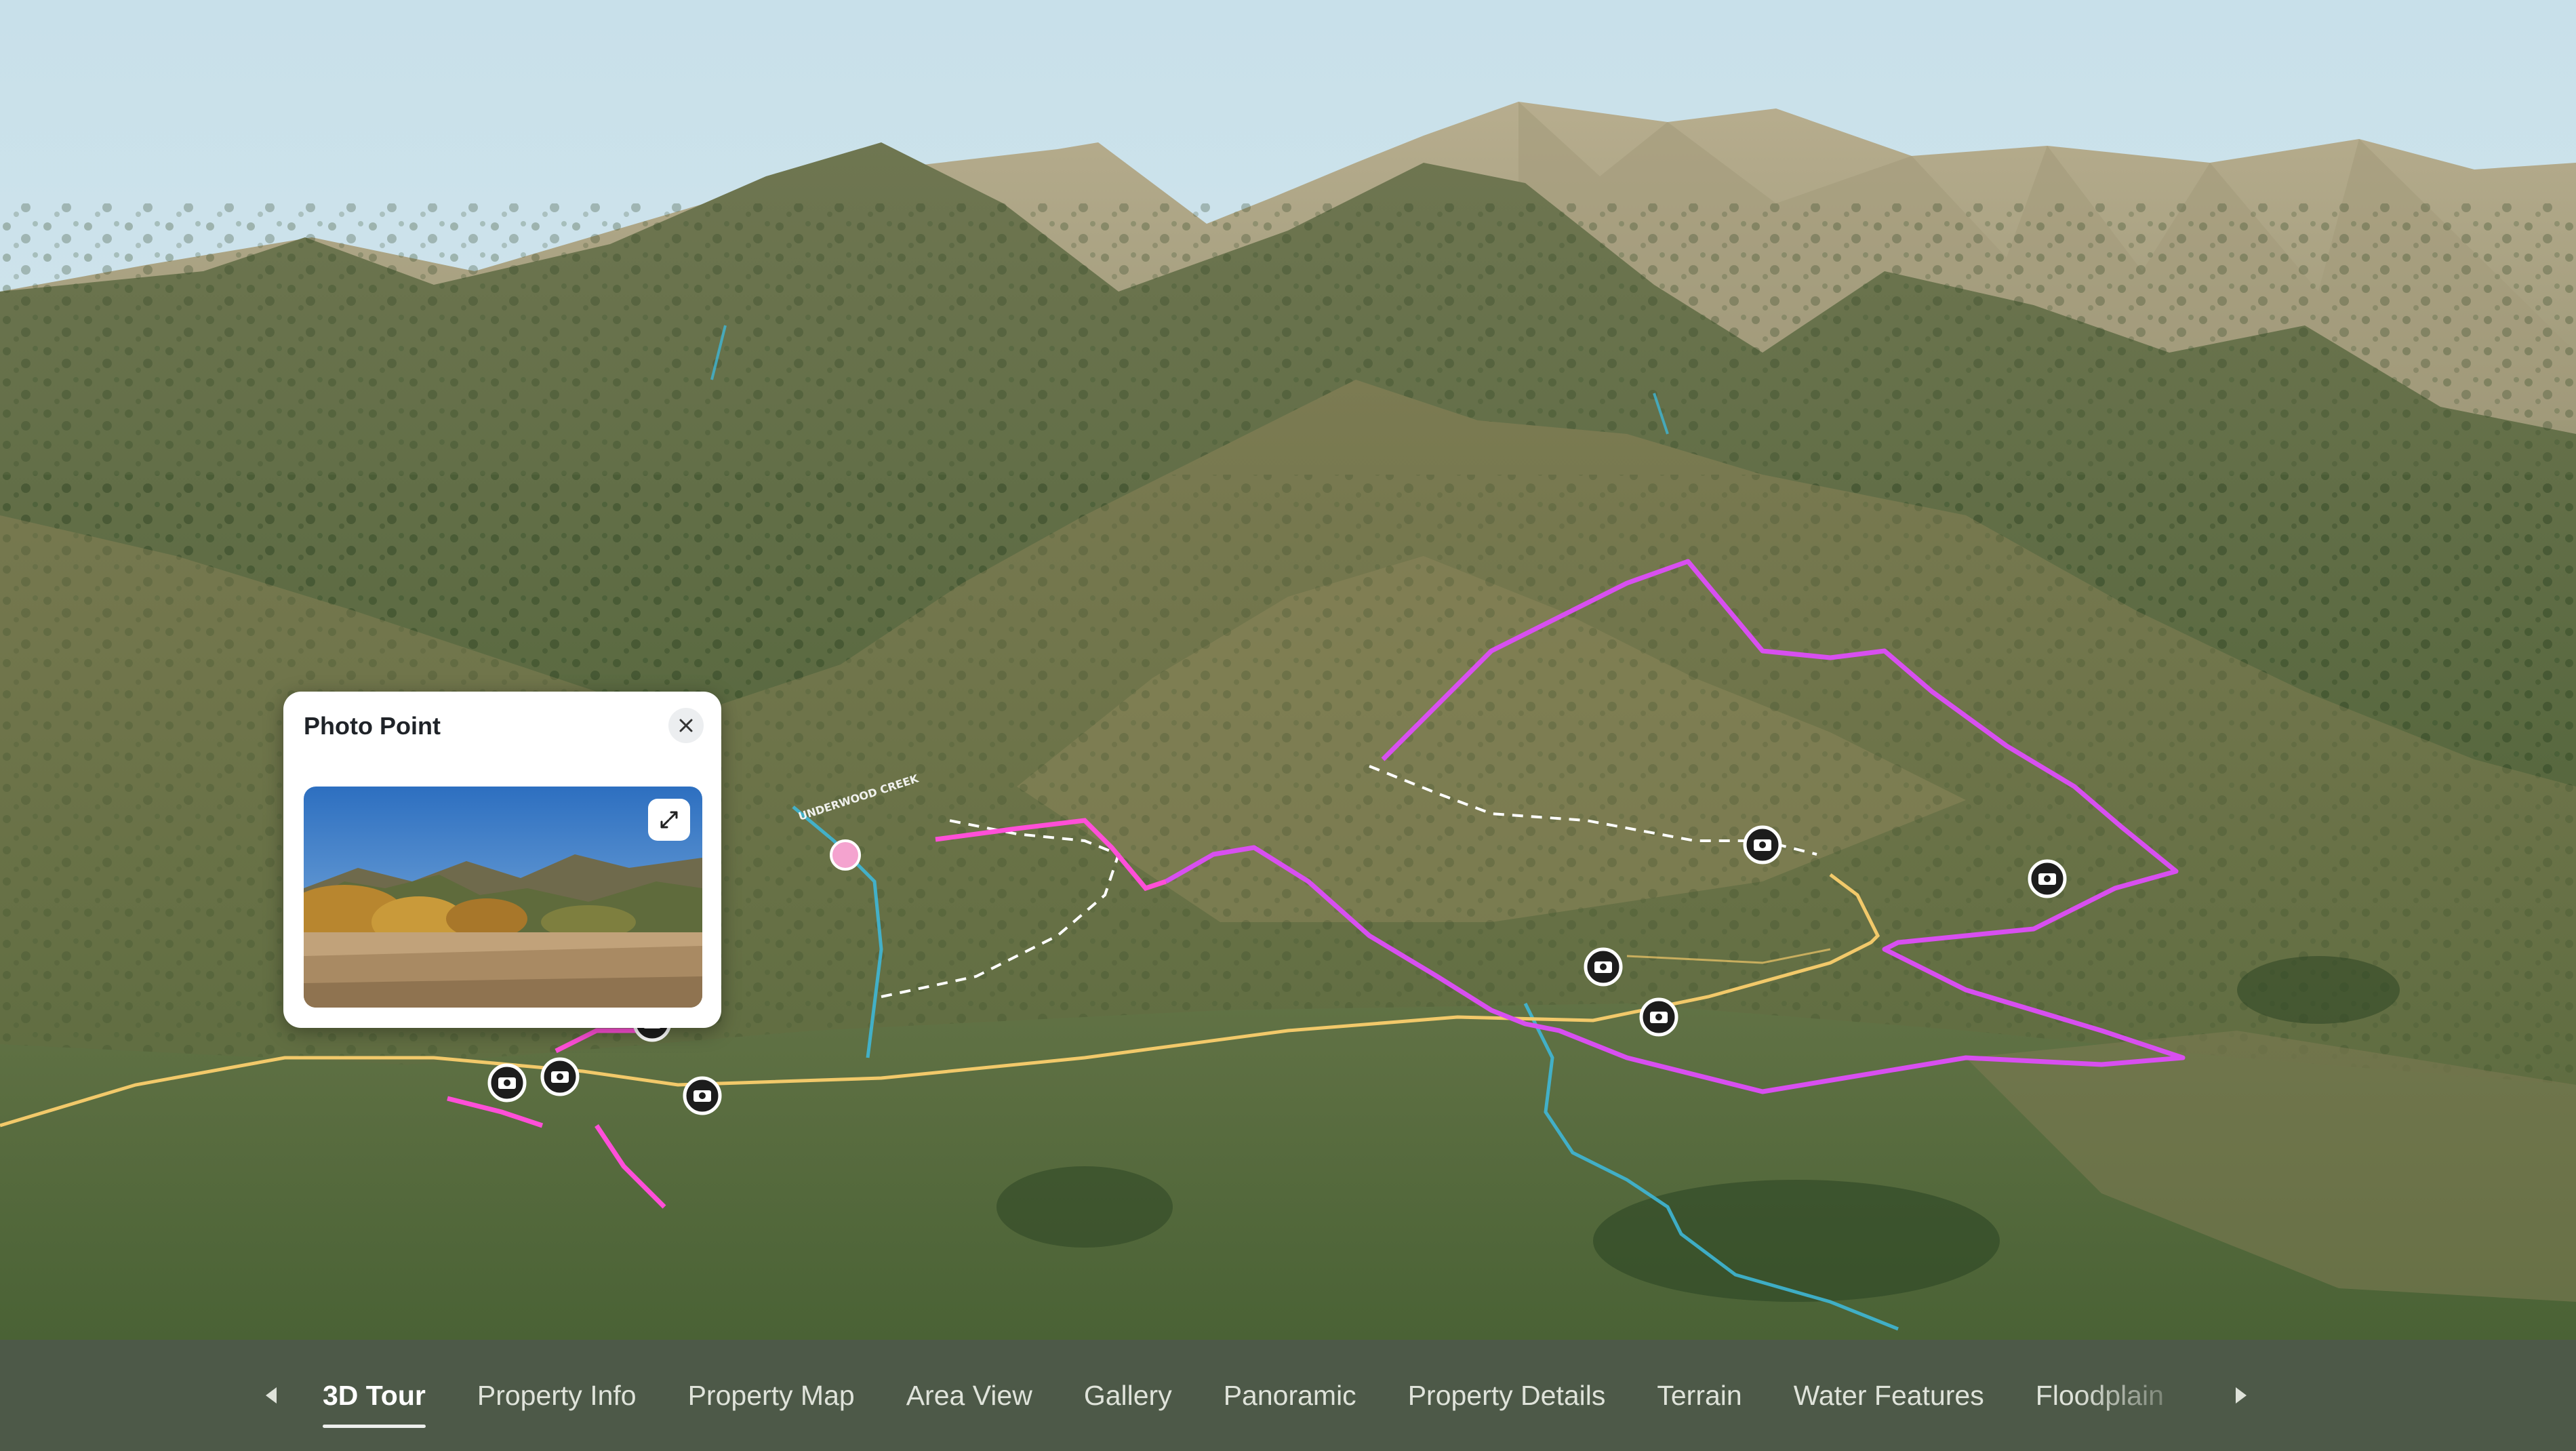 This screenshot has height=1451, width=2576. I want to click on chevron-right-icon, so click(2241, 1395).